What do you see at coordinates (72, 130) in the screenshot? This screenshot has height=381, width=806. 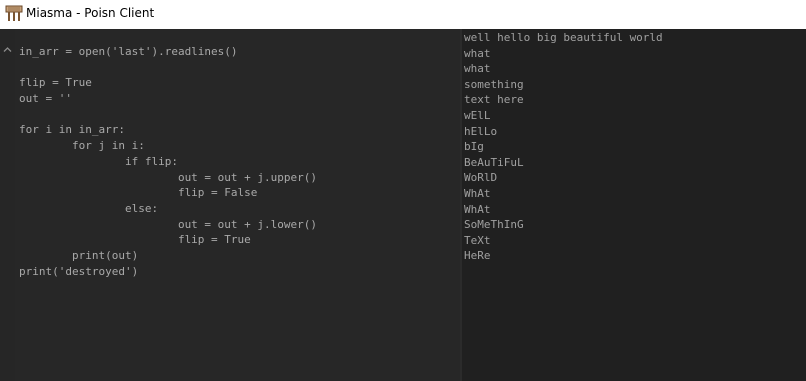 I see `code-line: for i in in_arr:` at bounding box center [72, 130].